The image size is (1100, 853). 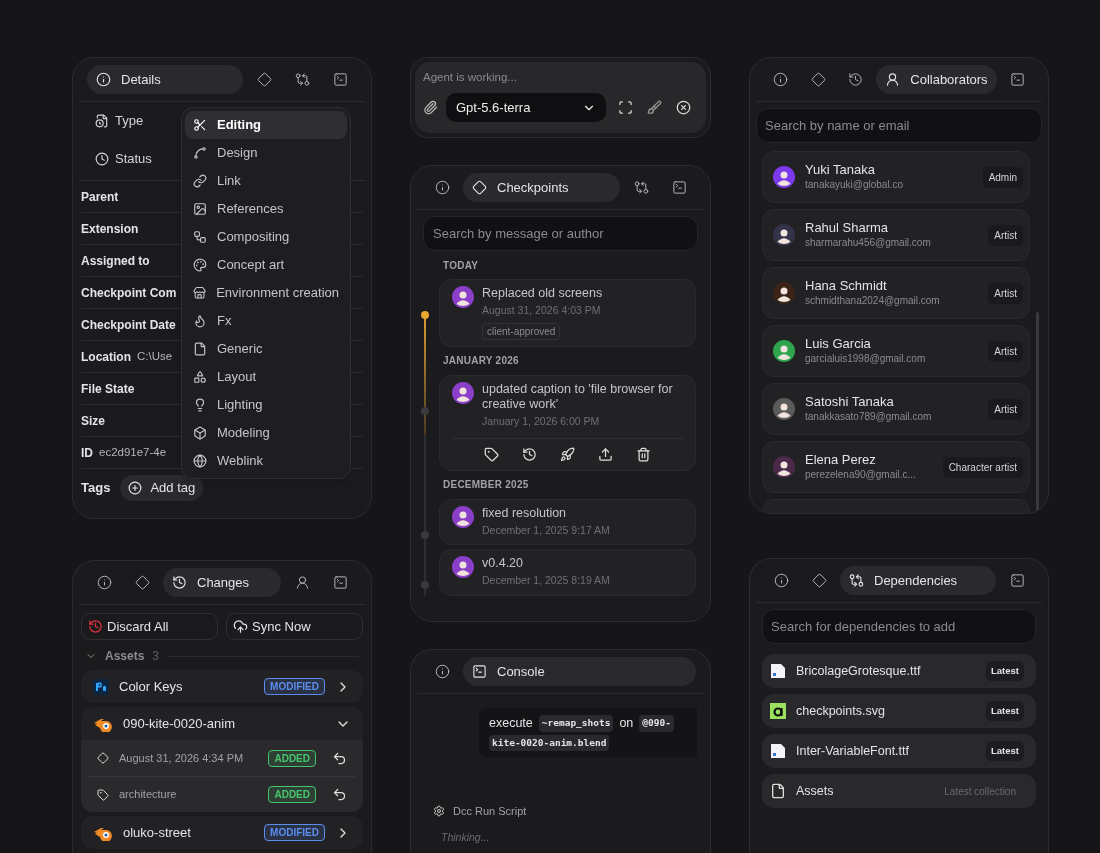 What do you see at coordinates (100, 197) in the screenshot?
I see `row-label: Parent` at bounding box center [100, 197].